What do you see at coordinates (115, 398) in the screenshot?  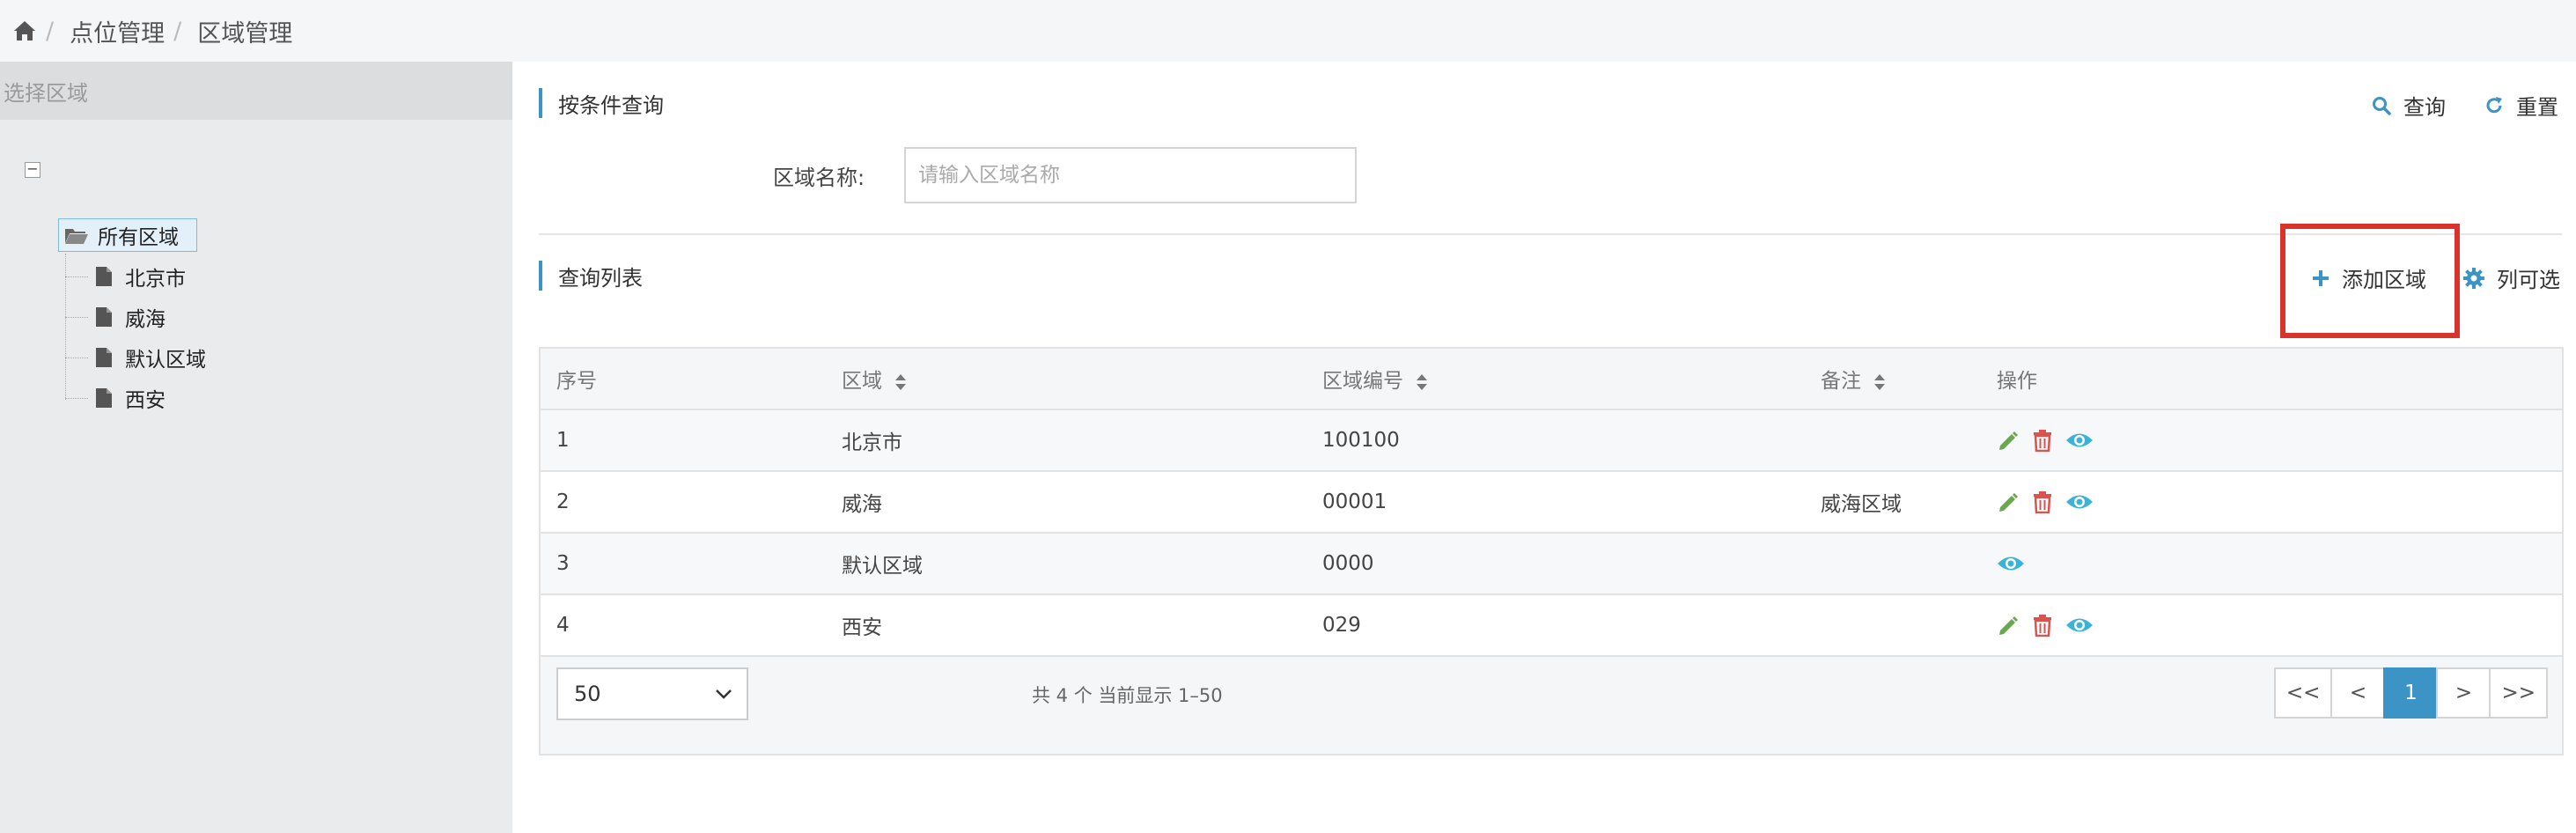 I see `tree-node-xian: 西安` at bounding box center [115, 398].